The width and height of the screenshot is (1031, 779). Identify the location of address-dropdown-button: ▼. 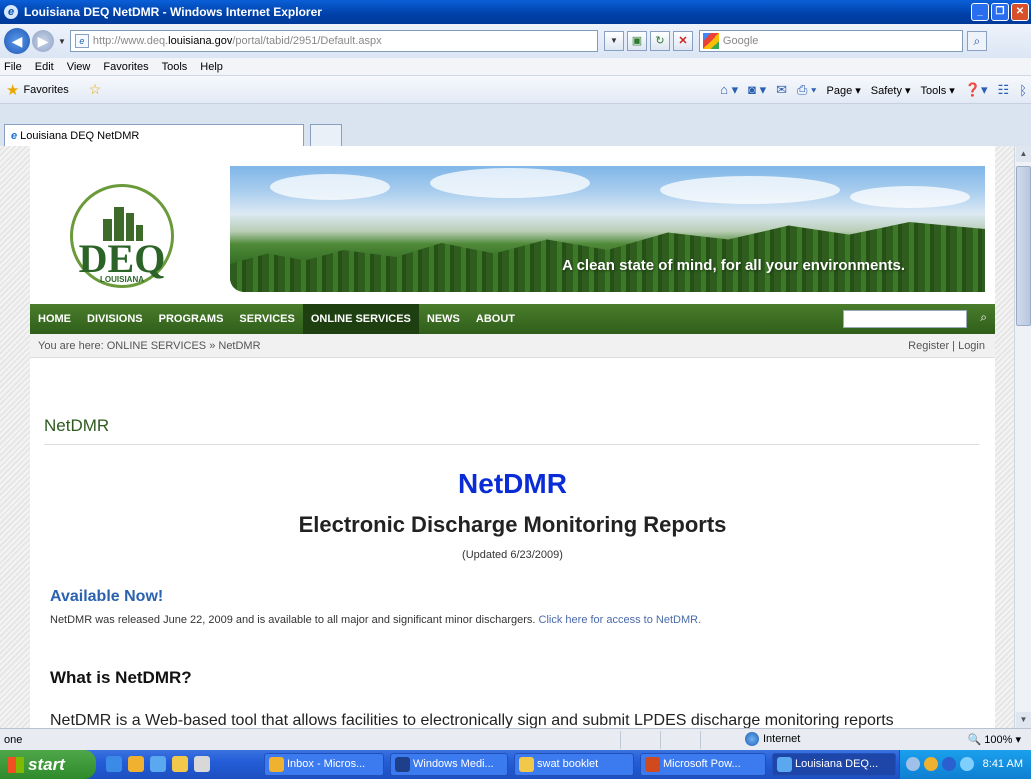
(613, 41).